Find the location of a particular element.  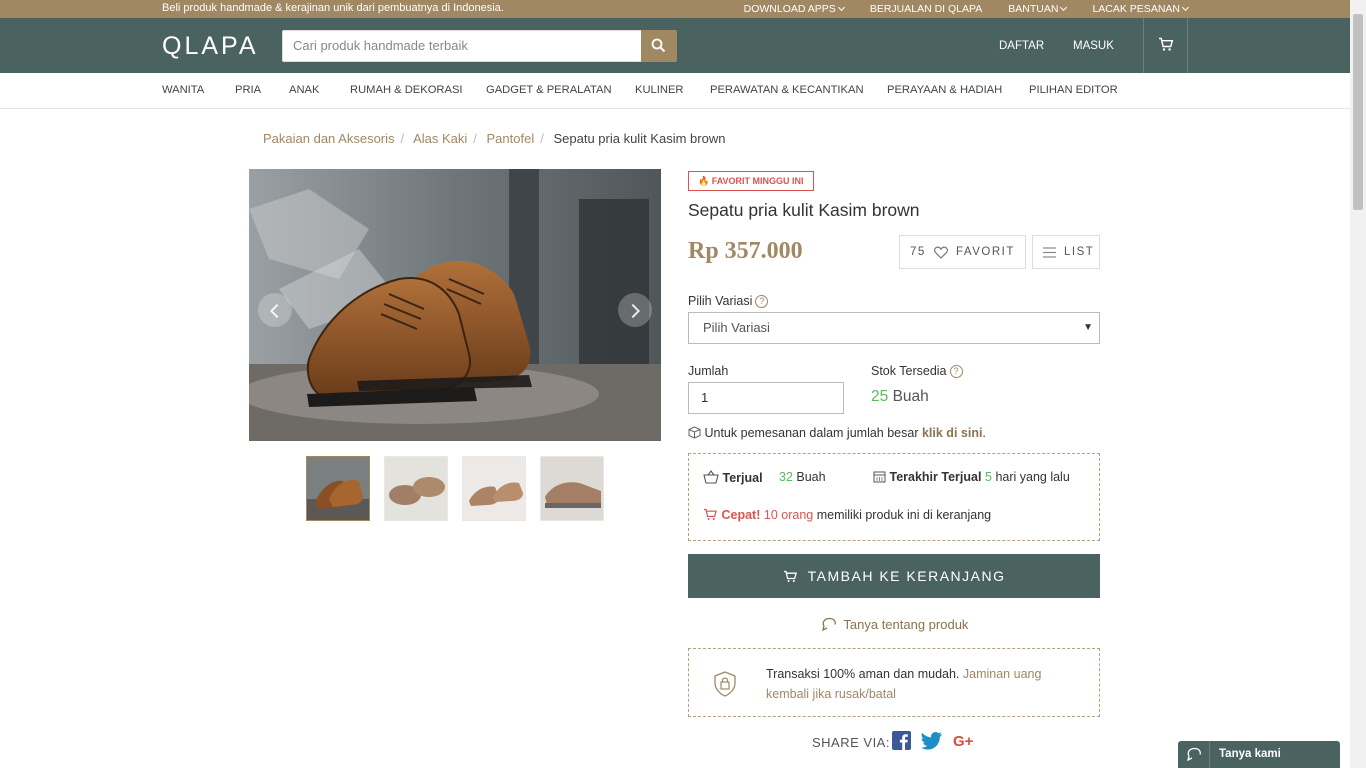

chat-label: Tanya kami is located at coordinates (1250, 754).